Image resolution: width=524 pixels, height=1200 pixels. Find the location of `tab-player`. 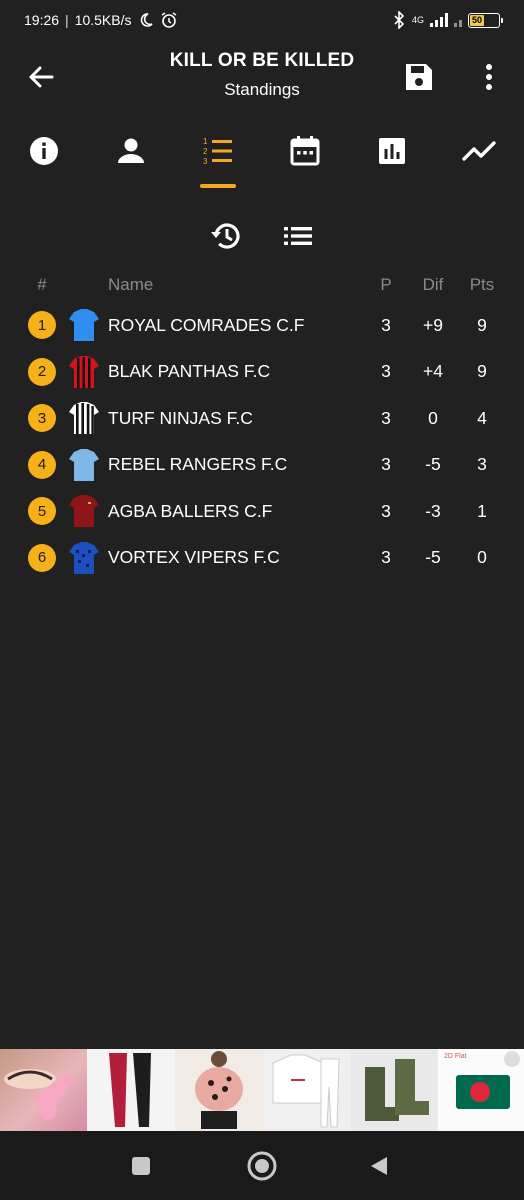

tab-player is located at coordinates (131, 159).